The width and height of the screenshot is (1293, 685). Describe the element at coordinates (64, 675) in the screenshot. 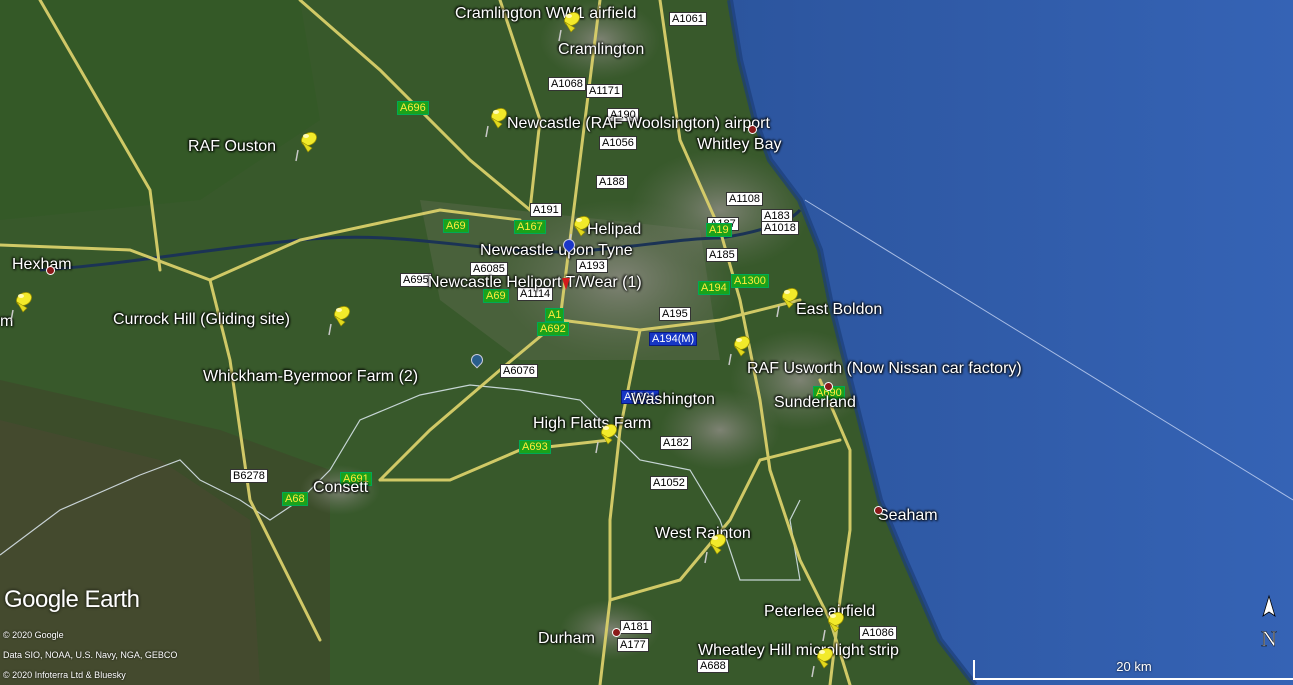

I see `credit-imagery: © 2020 Infoterra Ltd & Bluesky` at that location.